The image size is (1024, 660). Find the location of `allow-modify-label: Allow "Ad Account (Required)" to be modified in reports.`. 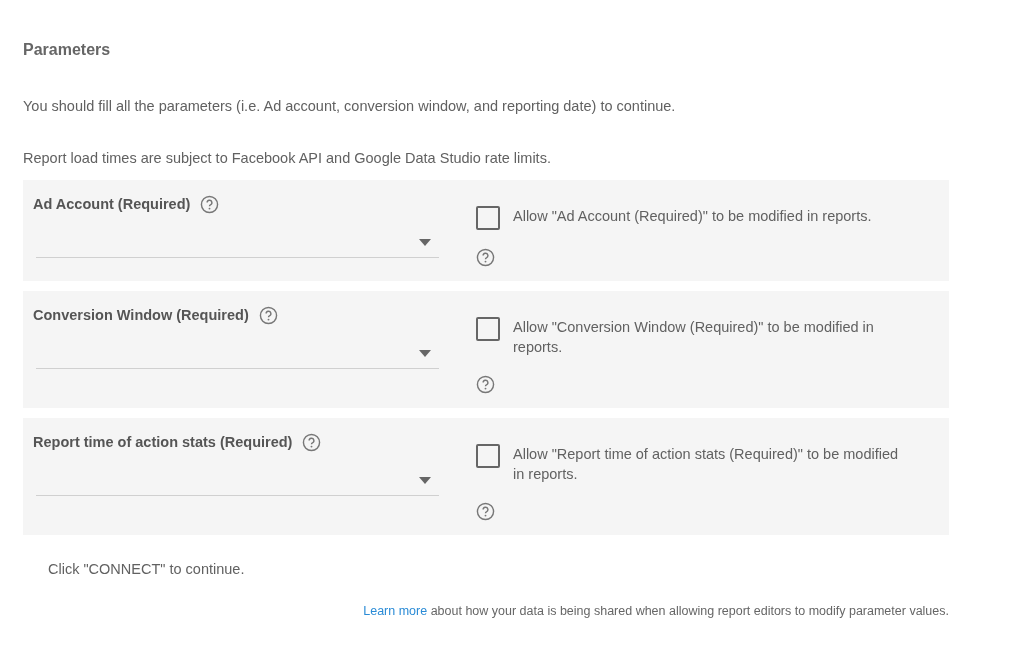

allow-modify-label: Allow "Ad Account (Required)" to be modified in reports. is located at coordinates (693, 216).